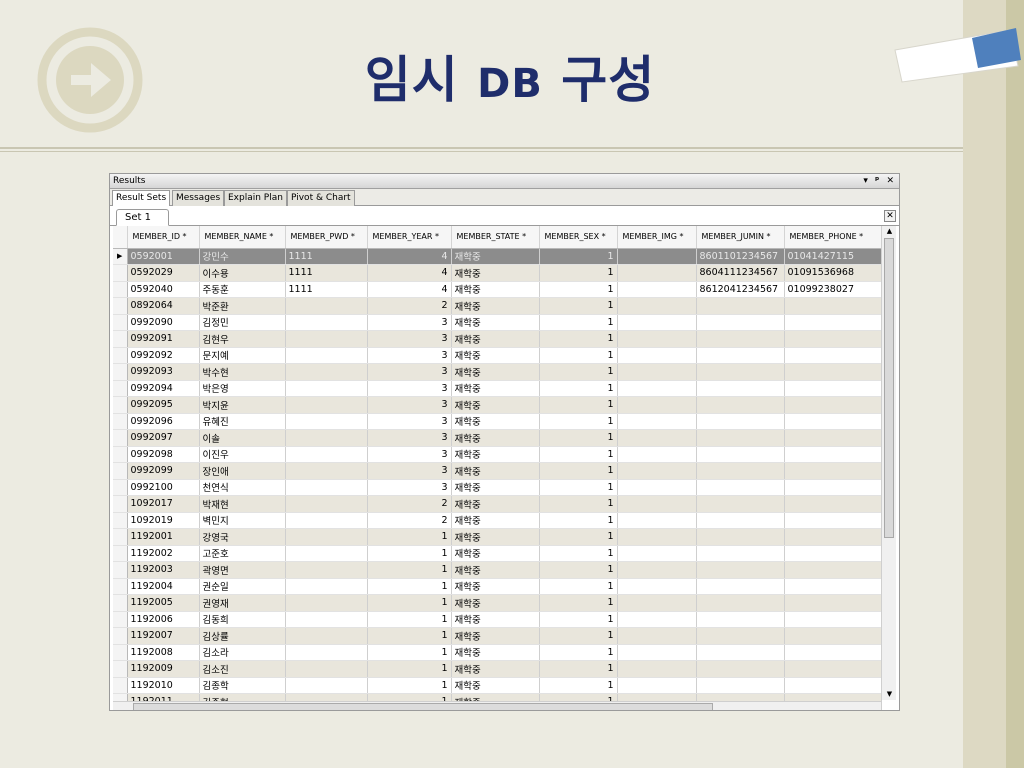 This screenshot has height=768, width=1024. I want to click on table-cell: 0992098, so click(163, 454).